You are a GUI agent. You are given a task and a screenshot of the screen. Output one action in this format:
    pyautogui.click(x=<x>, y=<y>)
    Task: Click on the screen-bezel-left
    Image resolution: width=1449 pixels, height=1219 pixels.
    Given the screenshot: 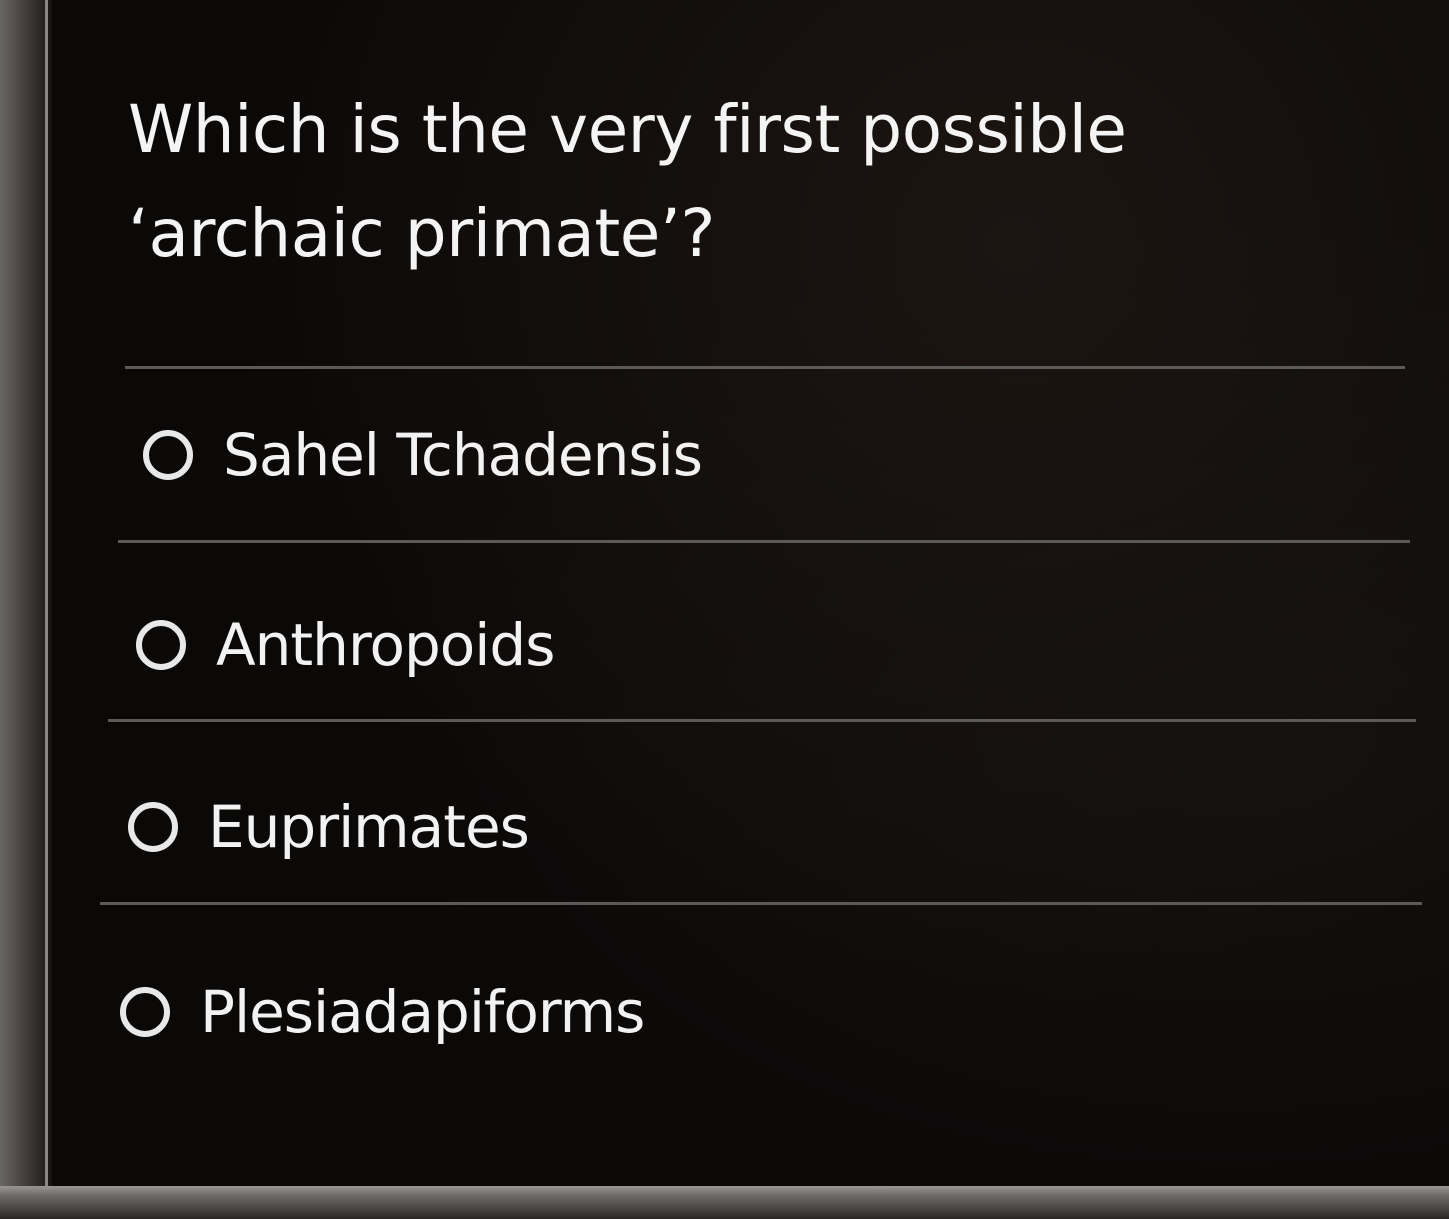 What is the action you would take?
    pyautogui.click(x=26, y=609)
    